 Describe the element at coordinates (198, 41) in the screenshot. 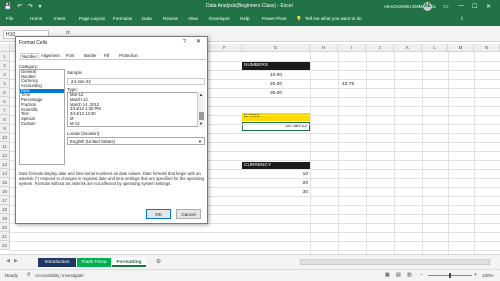

I see `close-icon: ✕` at that location.